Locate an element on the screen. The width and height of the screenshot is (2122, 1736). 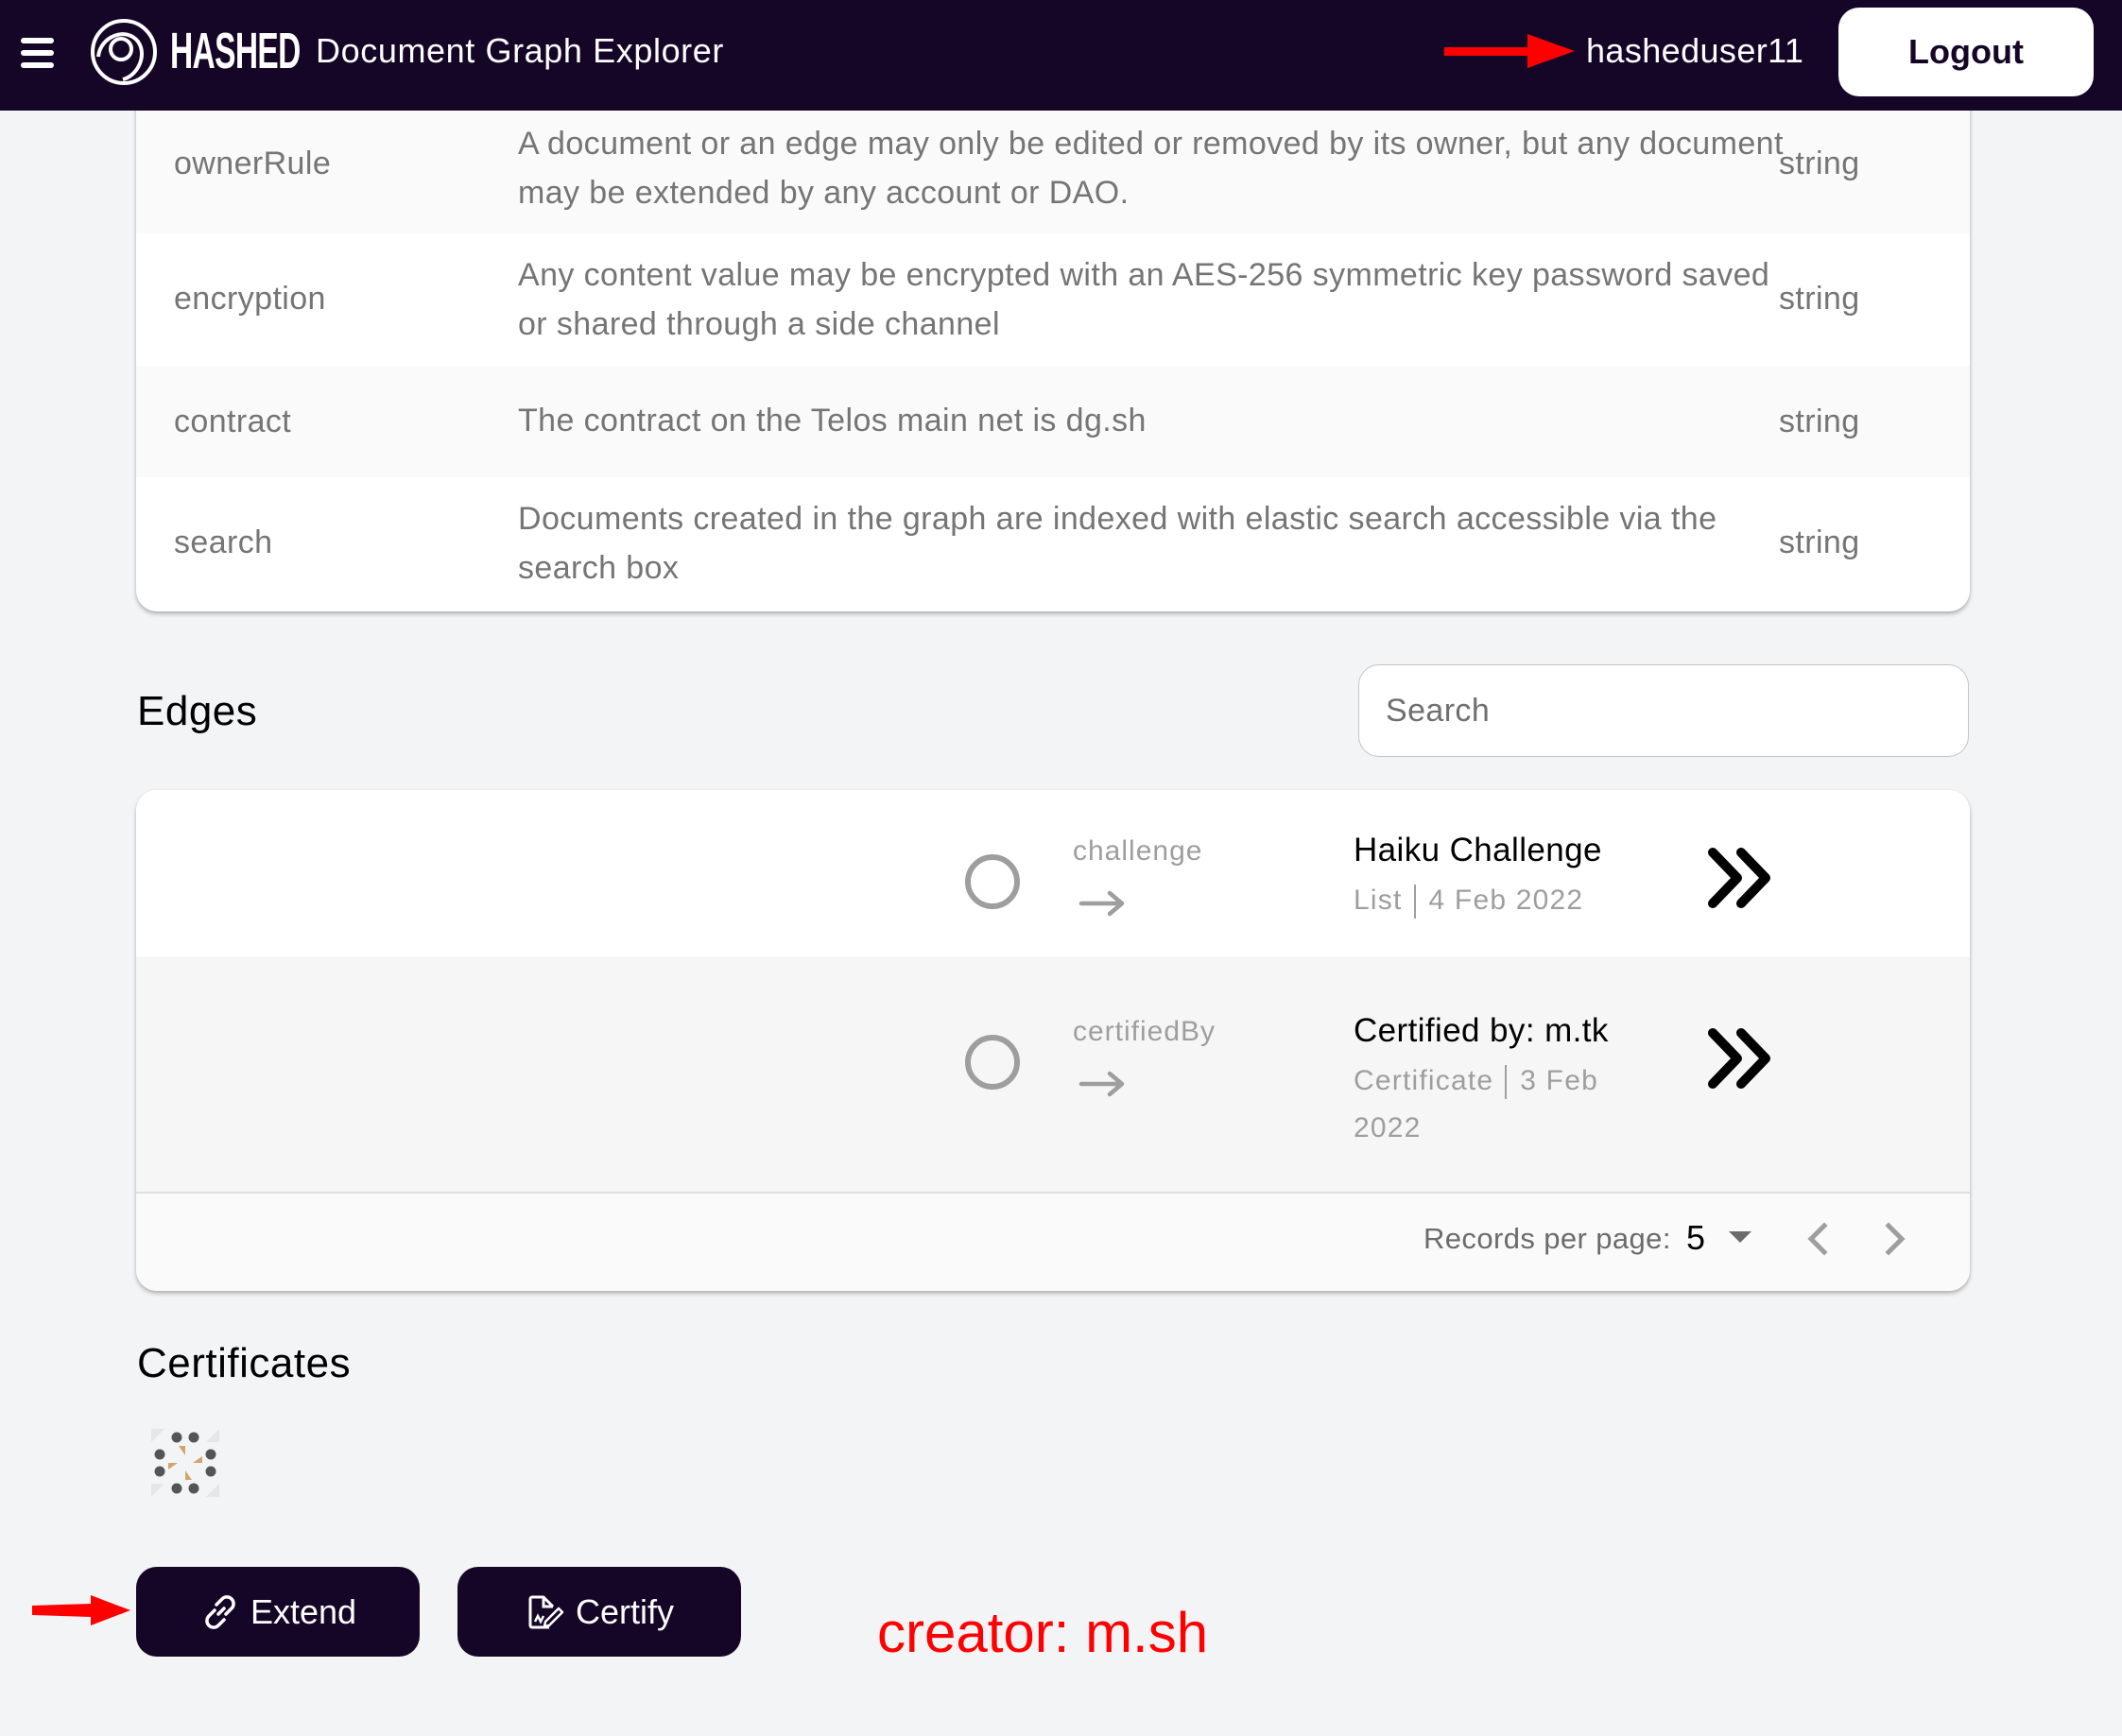
hashed-logo-icon is located at coordinates (124, 52).